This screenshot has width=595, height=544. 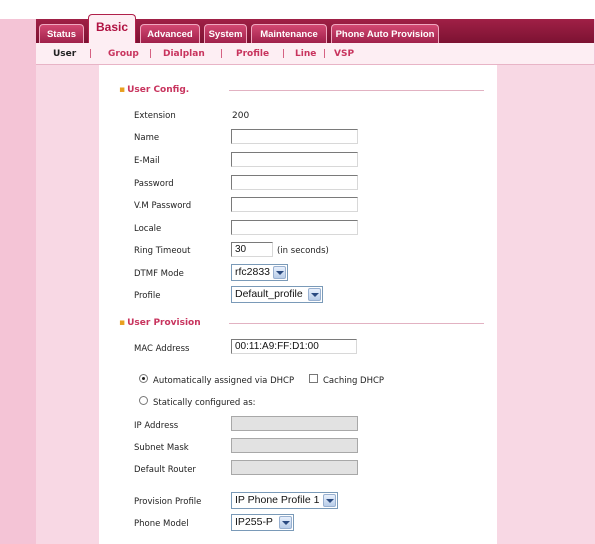 I want to click on subnav-group: Group, so click(x=123, y=54).